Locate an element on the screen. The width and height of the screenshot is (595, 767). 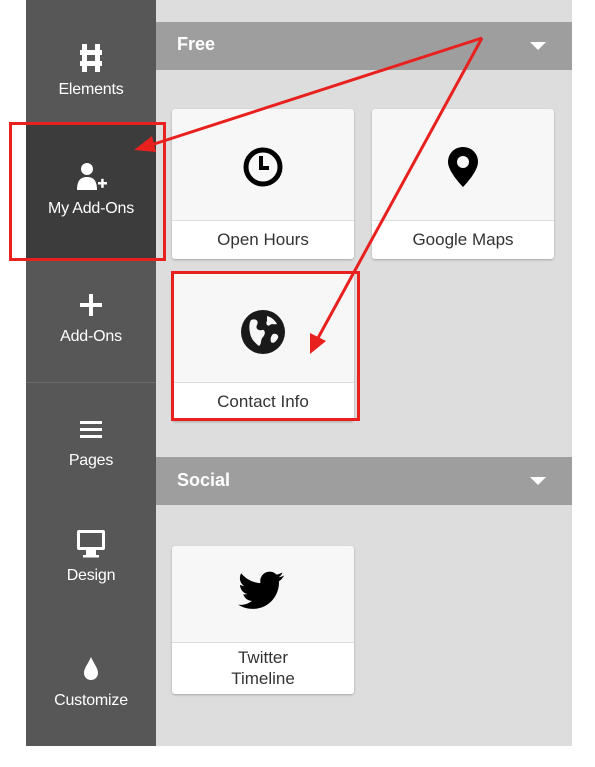
monitor-icon is located at coordinates (91, 544).